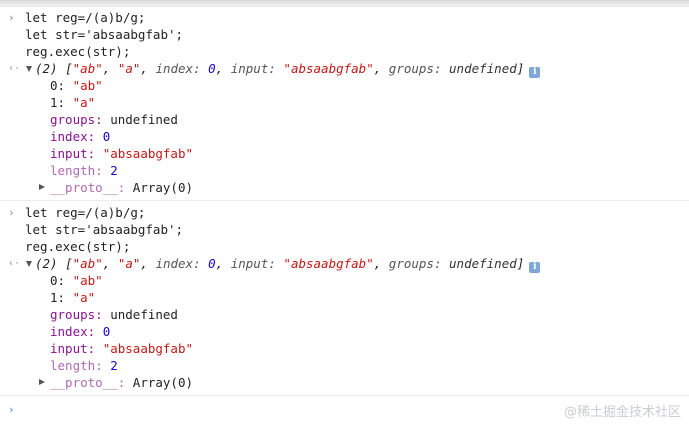 The height and width of the screenshot is (425, 689). Describe the element at coordinates (85, 212) in the screenshot. I see `code-text: let reg=/(a)b/g;` at that location.